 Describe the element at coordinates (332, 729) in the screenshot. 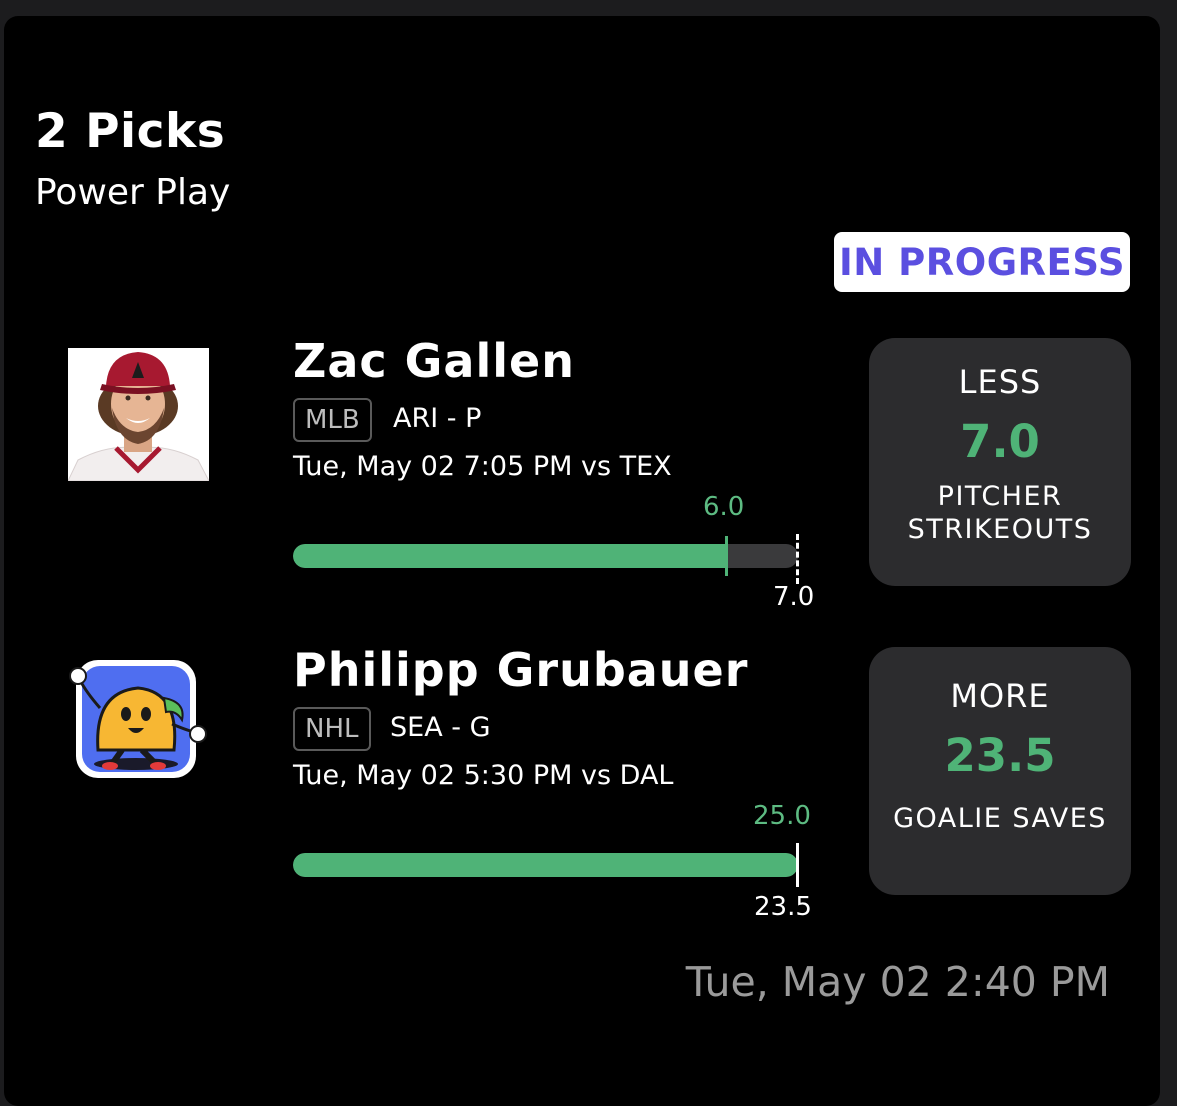

I see `league-badge: NHL` at that location.